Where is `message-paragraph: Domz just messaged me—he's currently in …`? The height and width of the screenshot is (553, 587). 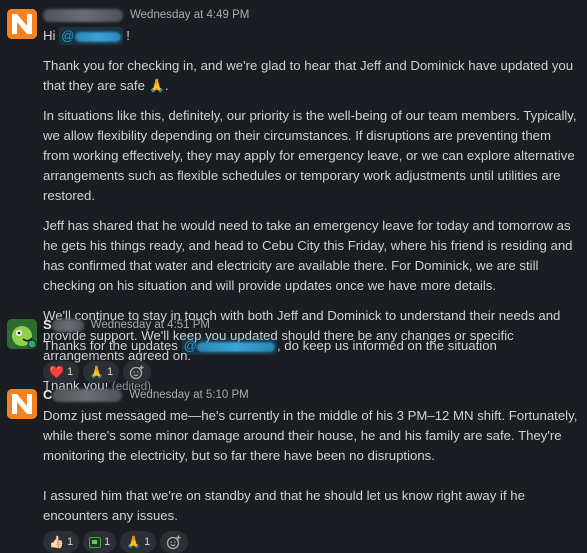 message-paragraph: Domz just messaged me—he's currently in … is located at coordinates (310, 435).